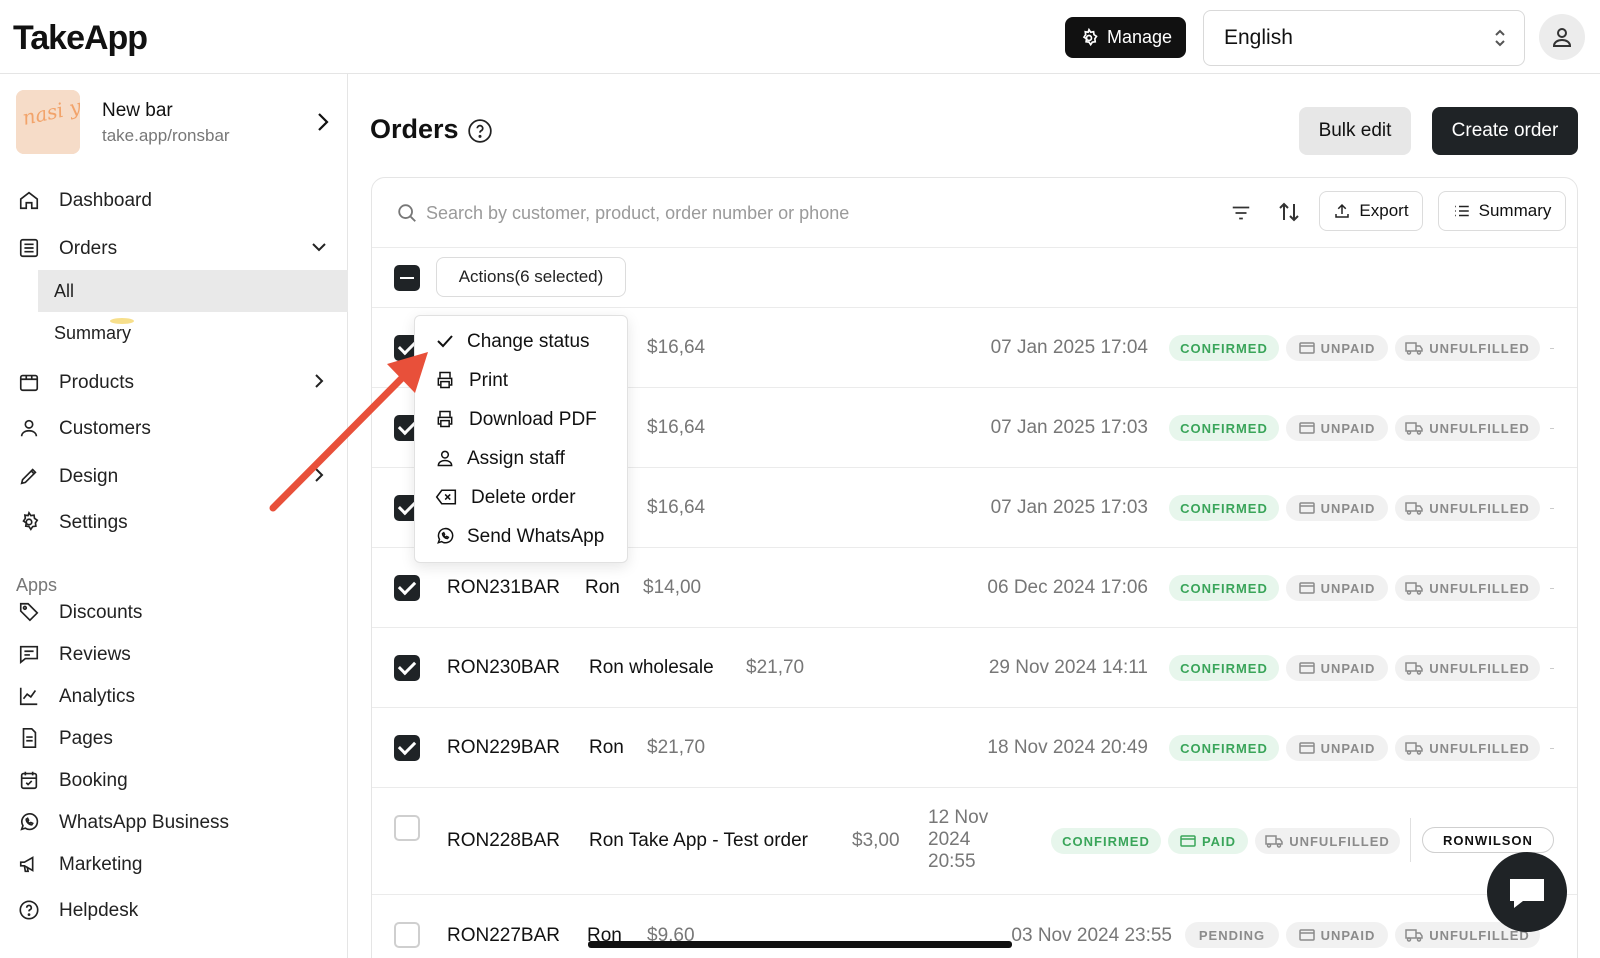 The height and width of the screenshot is (958, 1600). I want to click on sidebar-item-whatsapp-business: WhatsApp Business, so click(174, 822).